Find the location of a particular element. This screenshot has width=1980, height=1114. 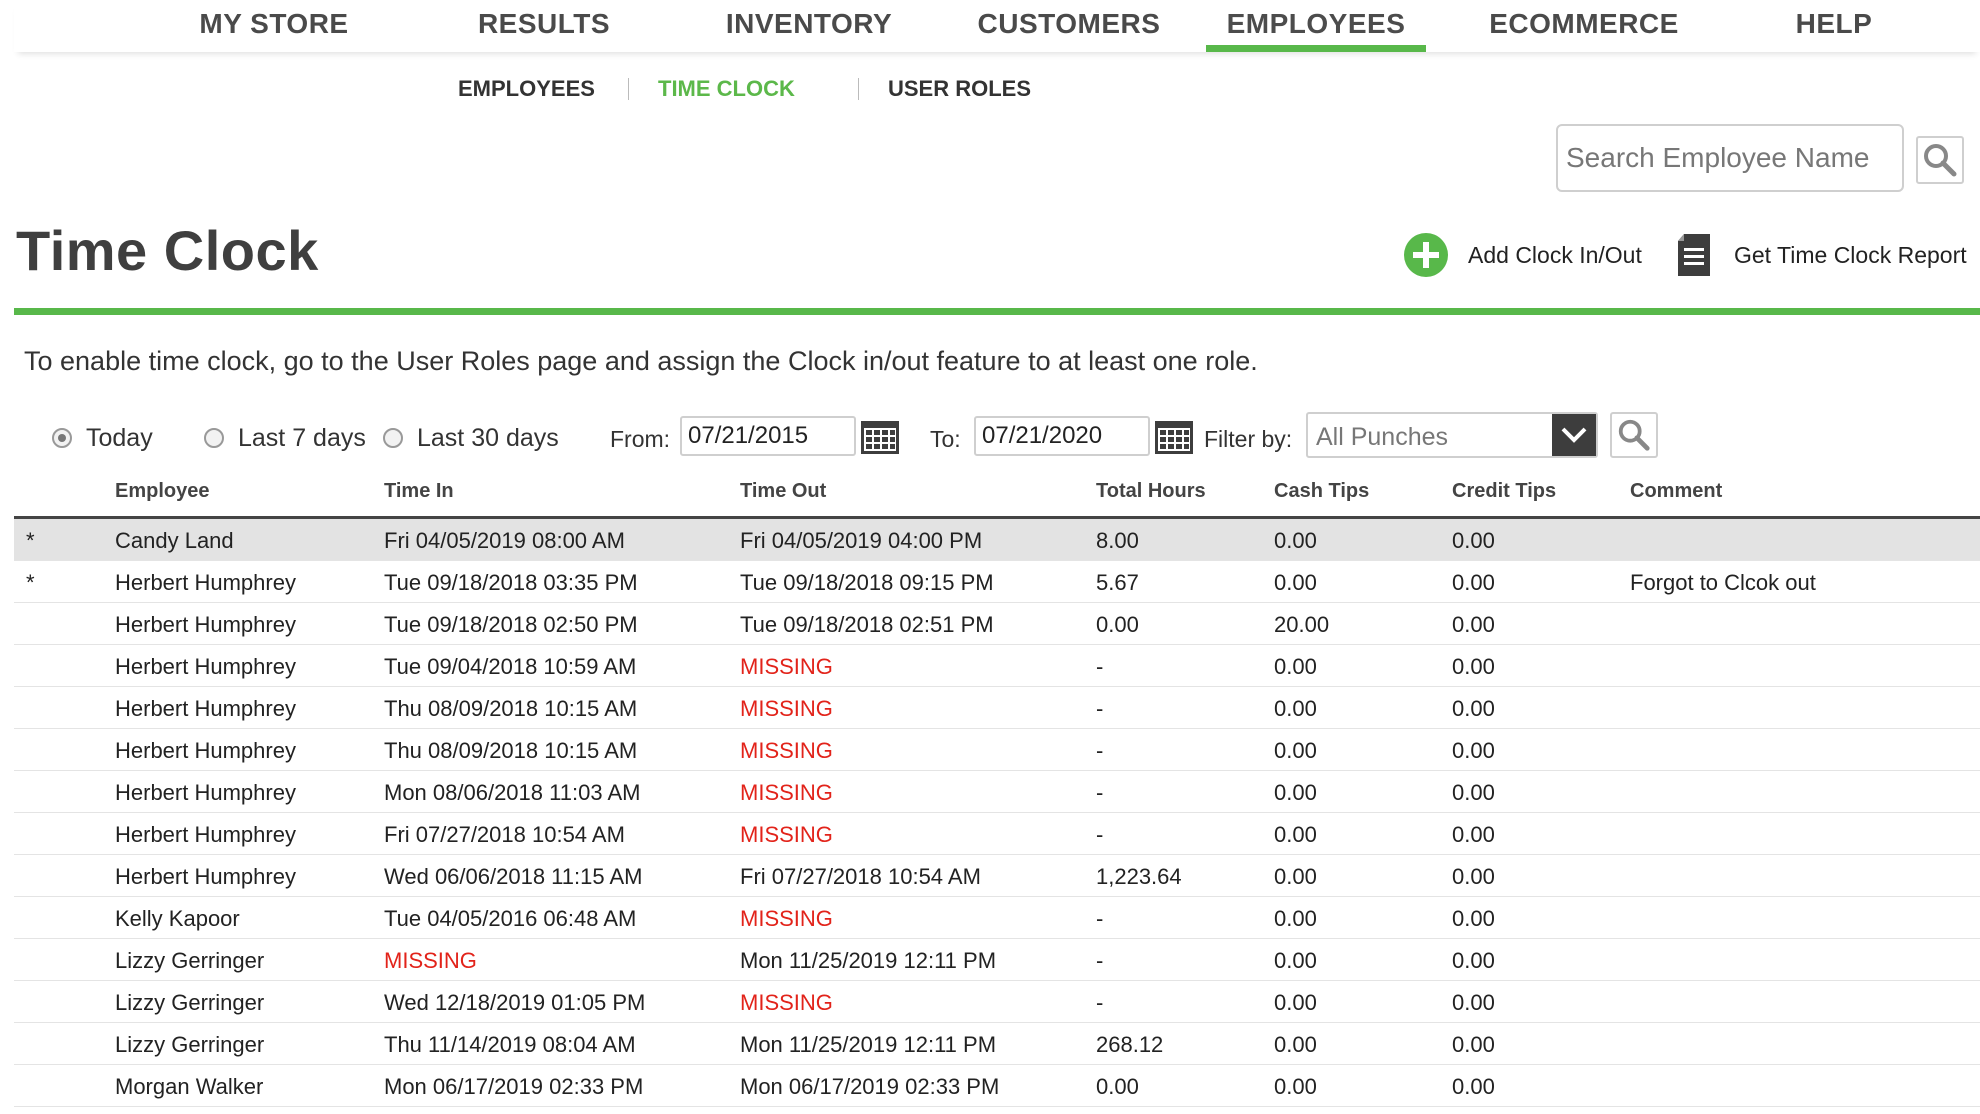

time-in-cell: Thu 08/09/2018 10:15 AM is located at coordinates (511, 708).